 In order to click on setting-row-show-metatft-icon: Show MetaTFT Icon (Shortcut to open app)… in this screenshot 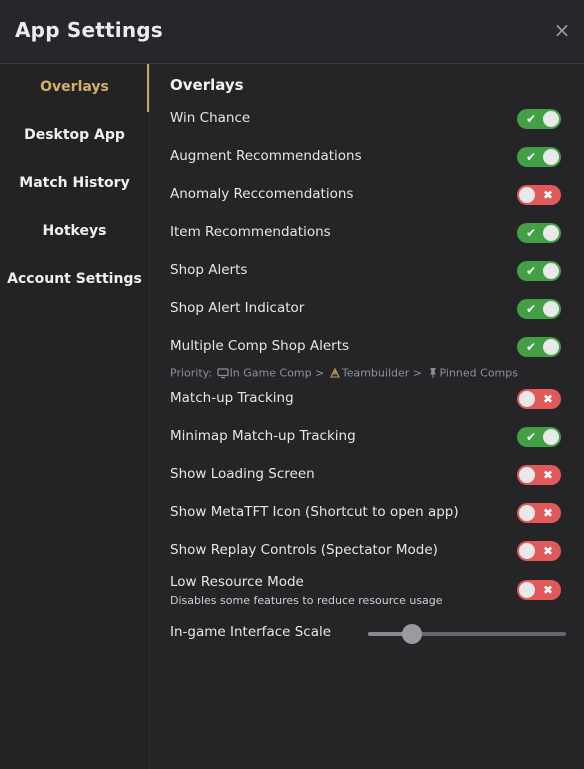, I will do `click(367, 513)`.